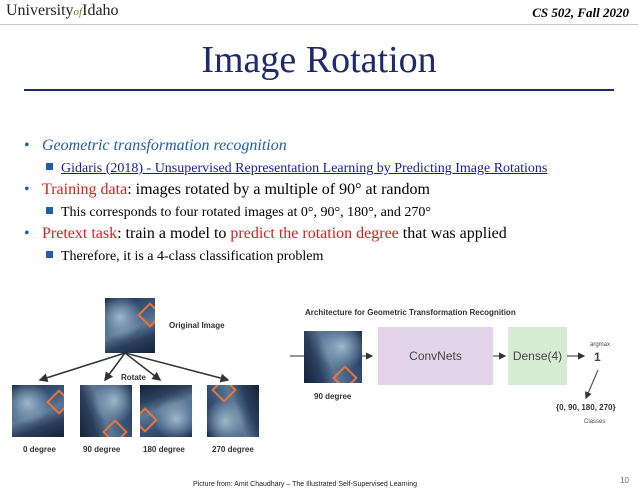 The height and width of the screenshot is (493, 638). I want to click on rotate-label: Rotate, so click(133, 377).